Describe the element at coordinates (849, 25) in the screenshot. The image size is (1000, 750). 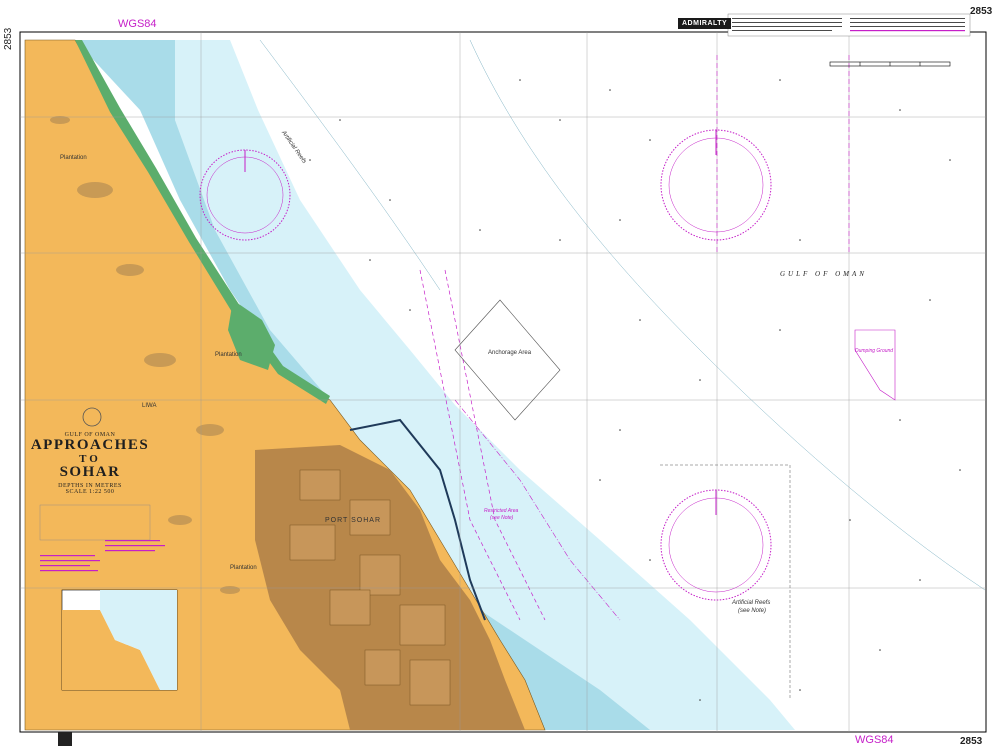
I see `info-block` at that location.